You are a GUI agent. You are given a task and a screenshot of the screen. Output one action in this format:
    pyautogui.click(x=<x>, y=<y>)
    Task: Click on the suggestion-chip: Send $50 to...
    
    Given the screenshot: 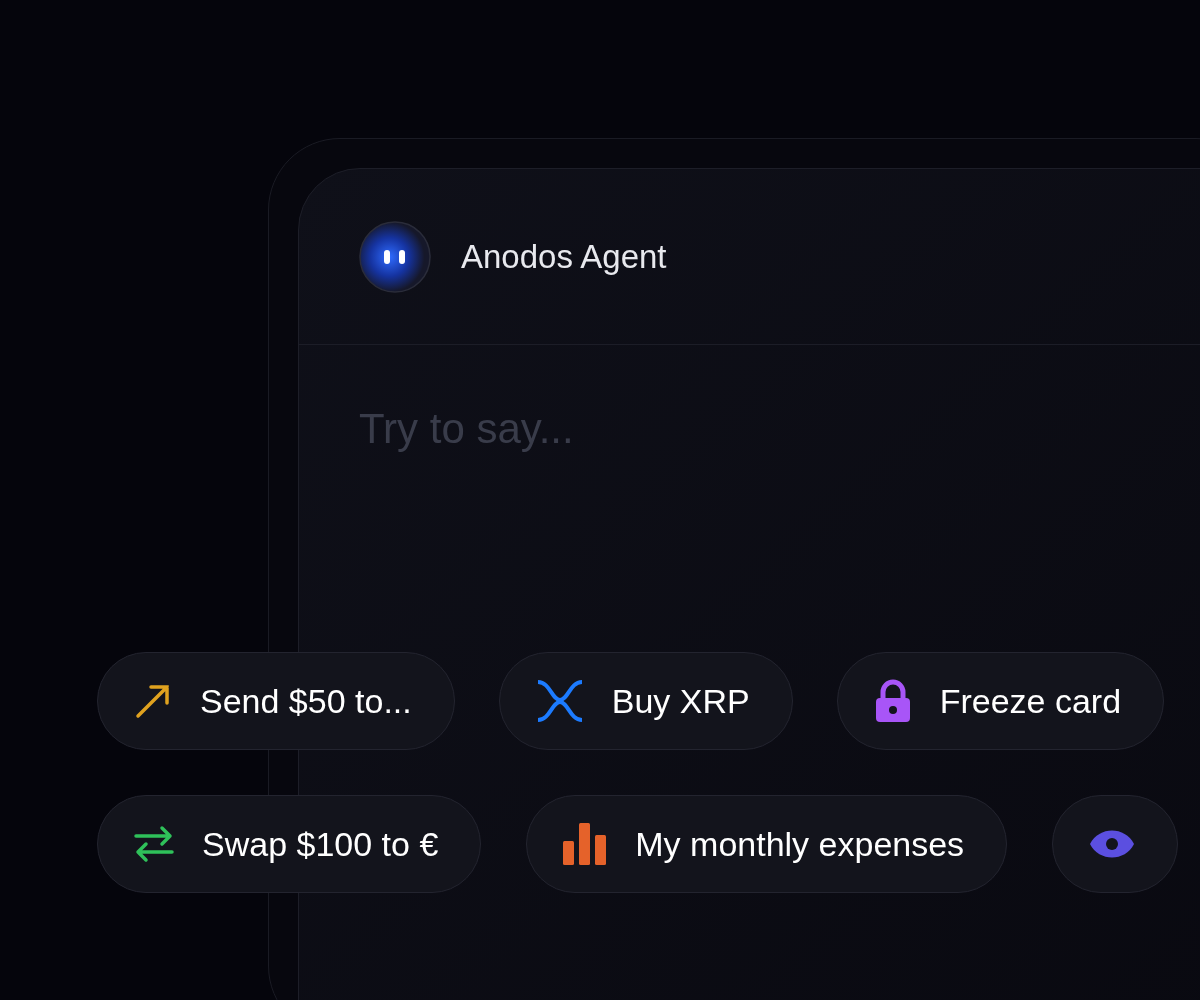 What is the action you would take?
    pyautogui.click(x=276, y=701)
    